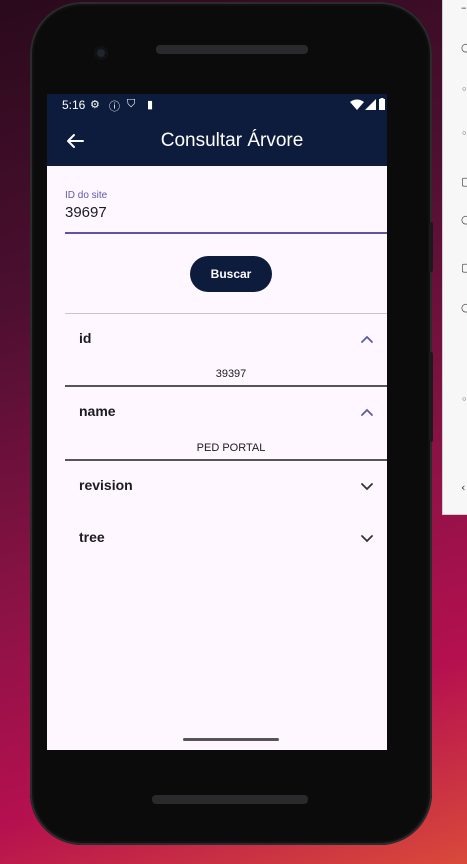 This screenshot has width=467, height=864. Describe the element at coordinates (229, 486) in the screenshot. I see `panel-header-revision: revision` at that location.